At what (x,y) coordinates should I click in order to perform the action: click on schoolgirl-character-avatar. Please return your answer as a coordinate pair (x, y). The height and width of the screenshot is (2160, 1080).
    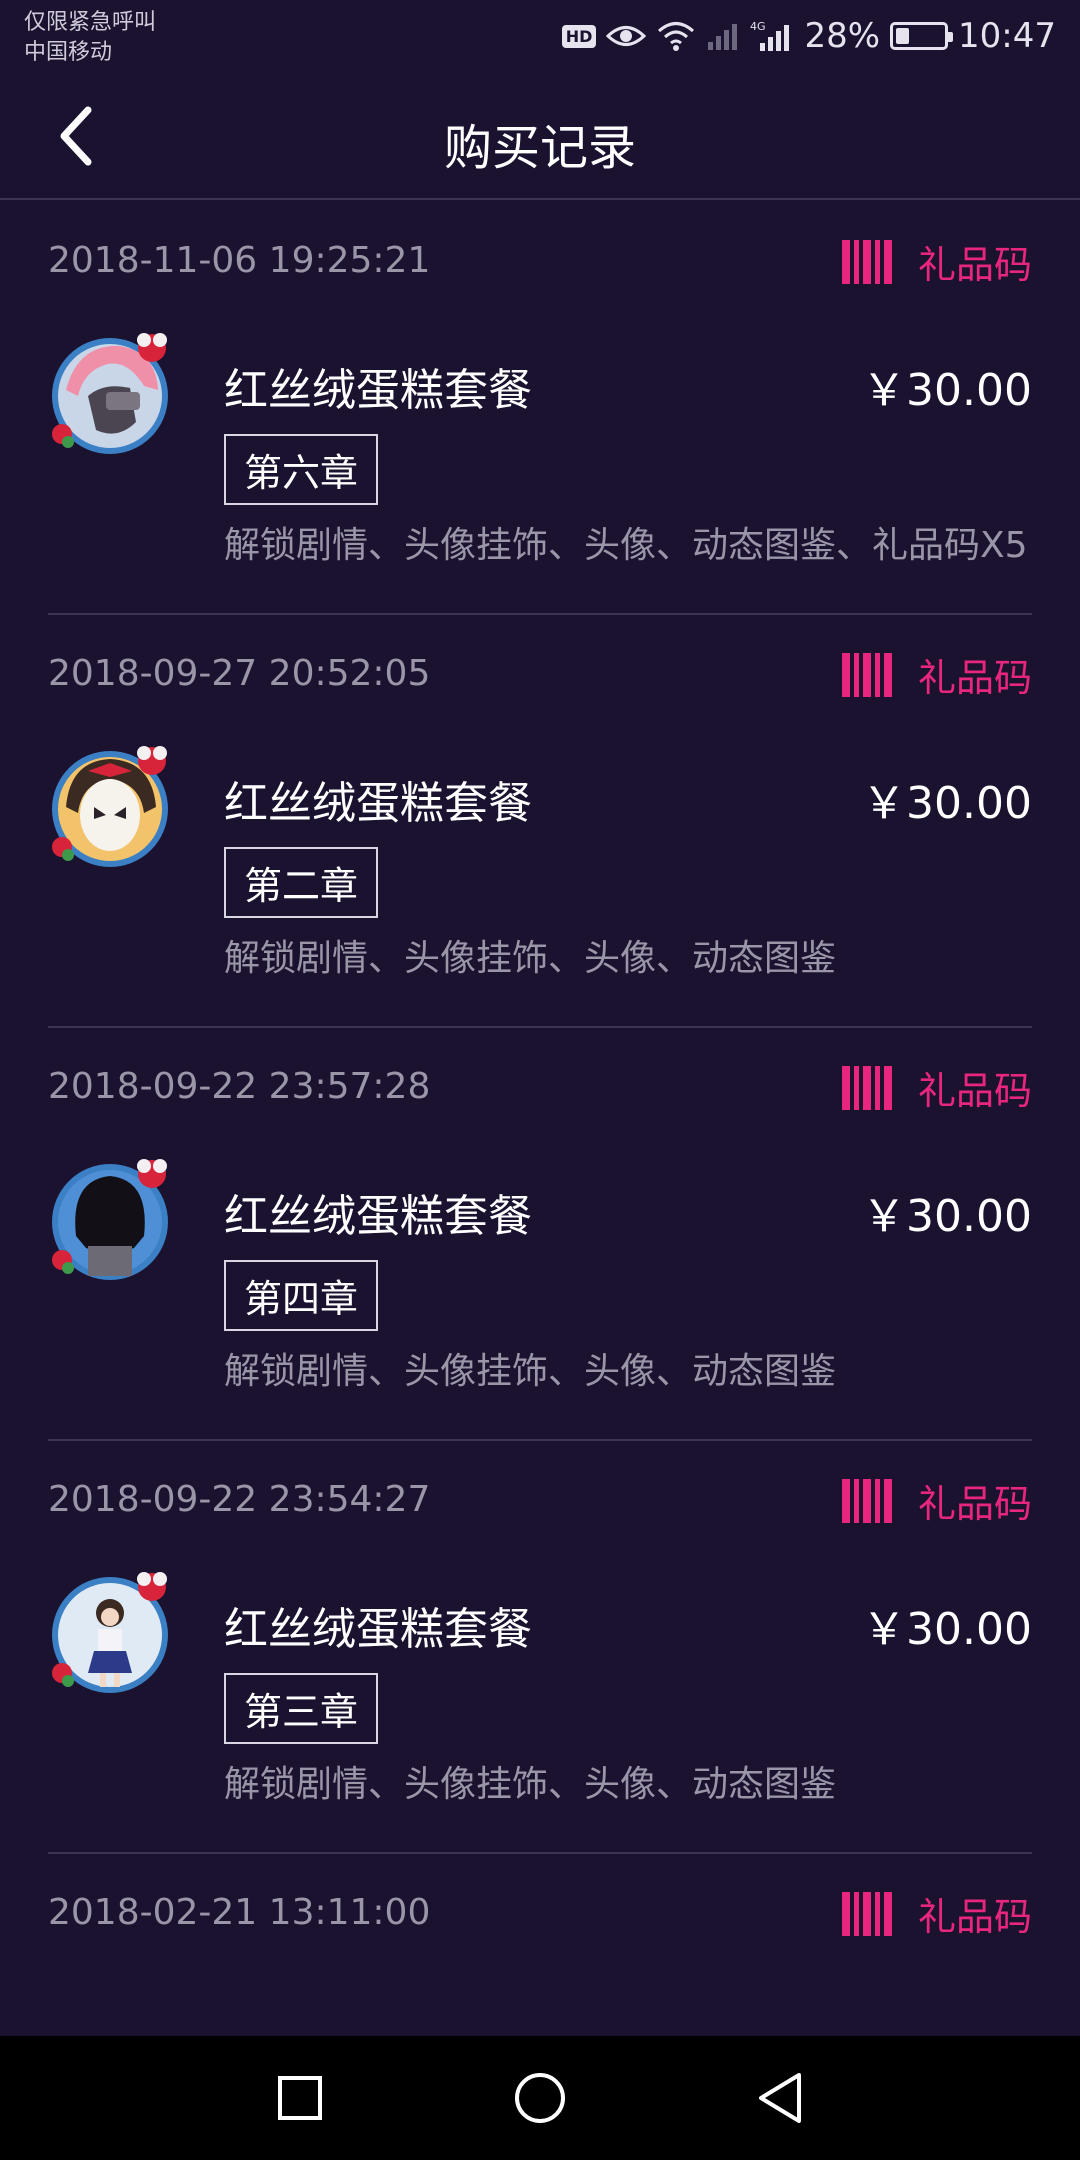
    Looking at the image, I should click on (110, 1632).